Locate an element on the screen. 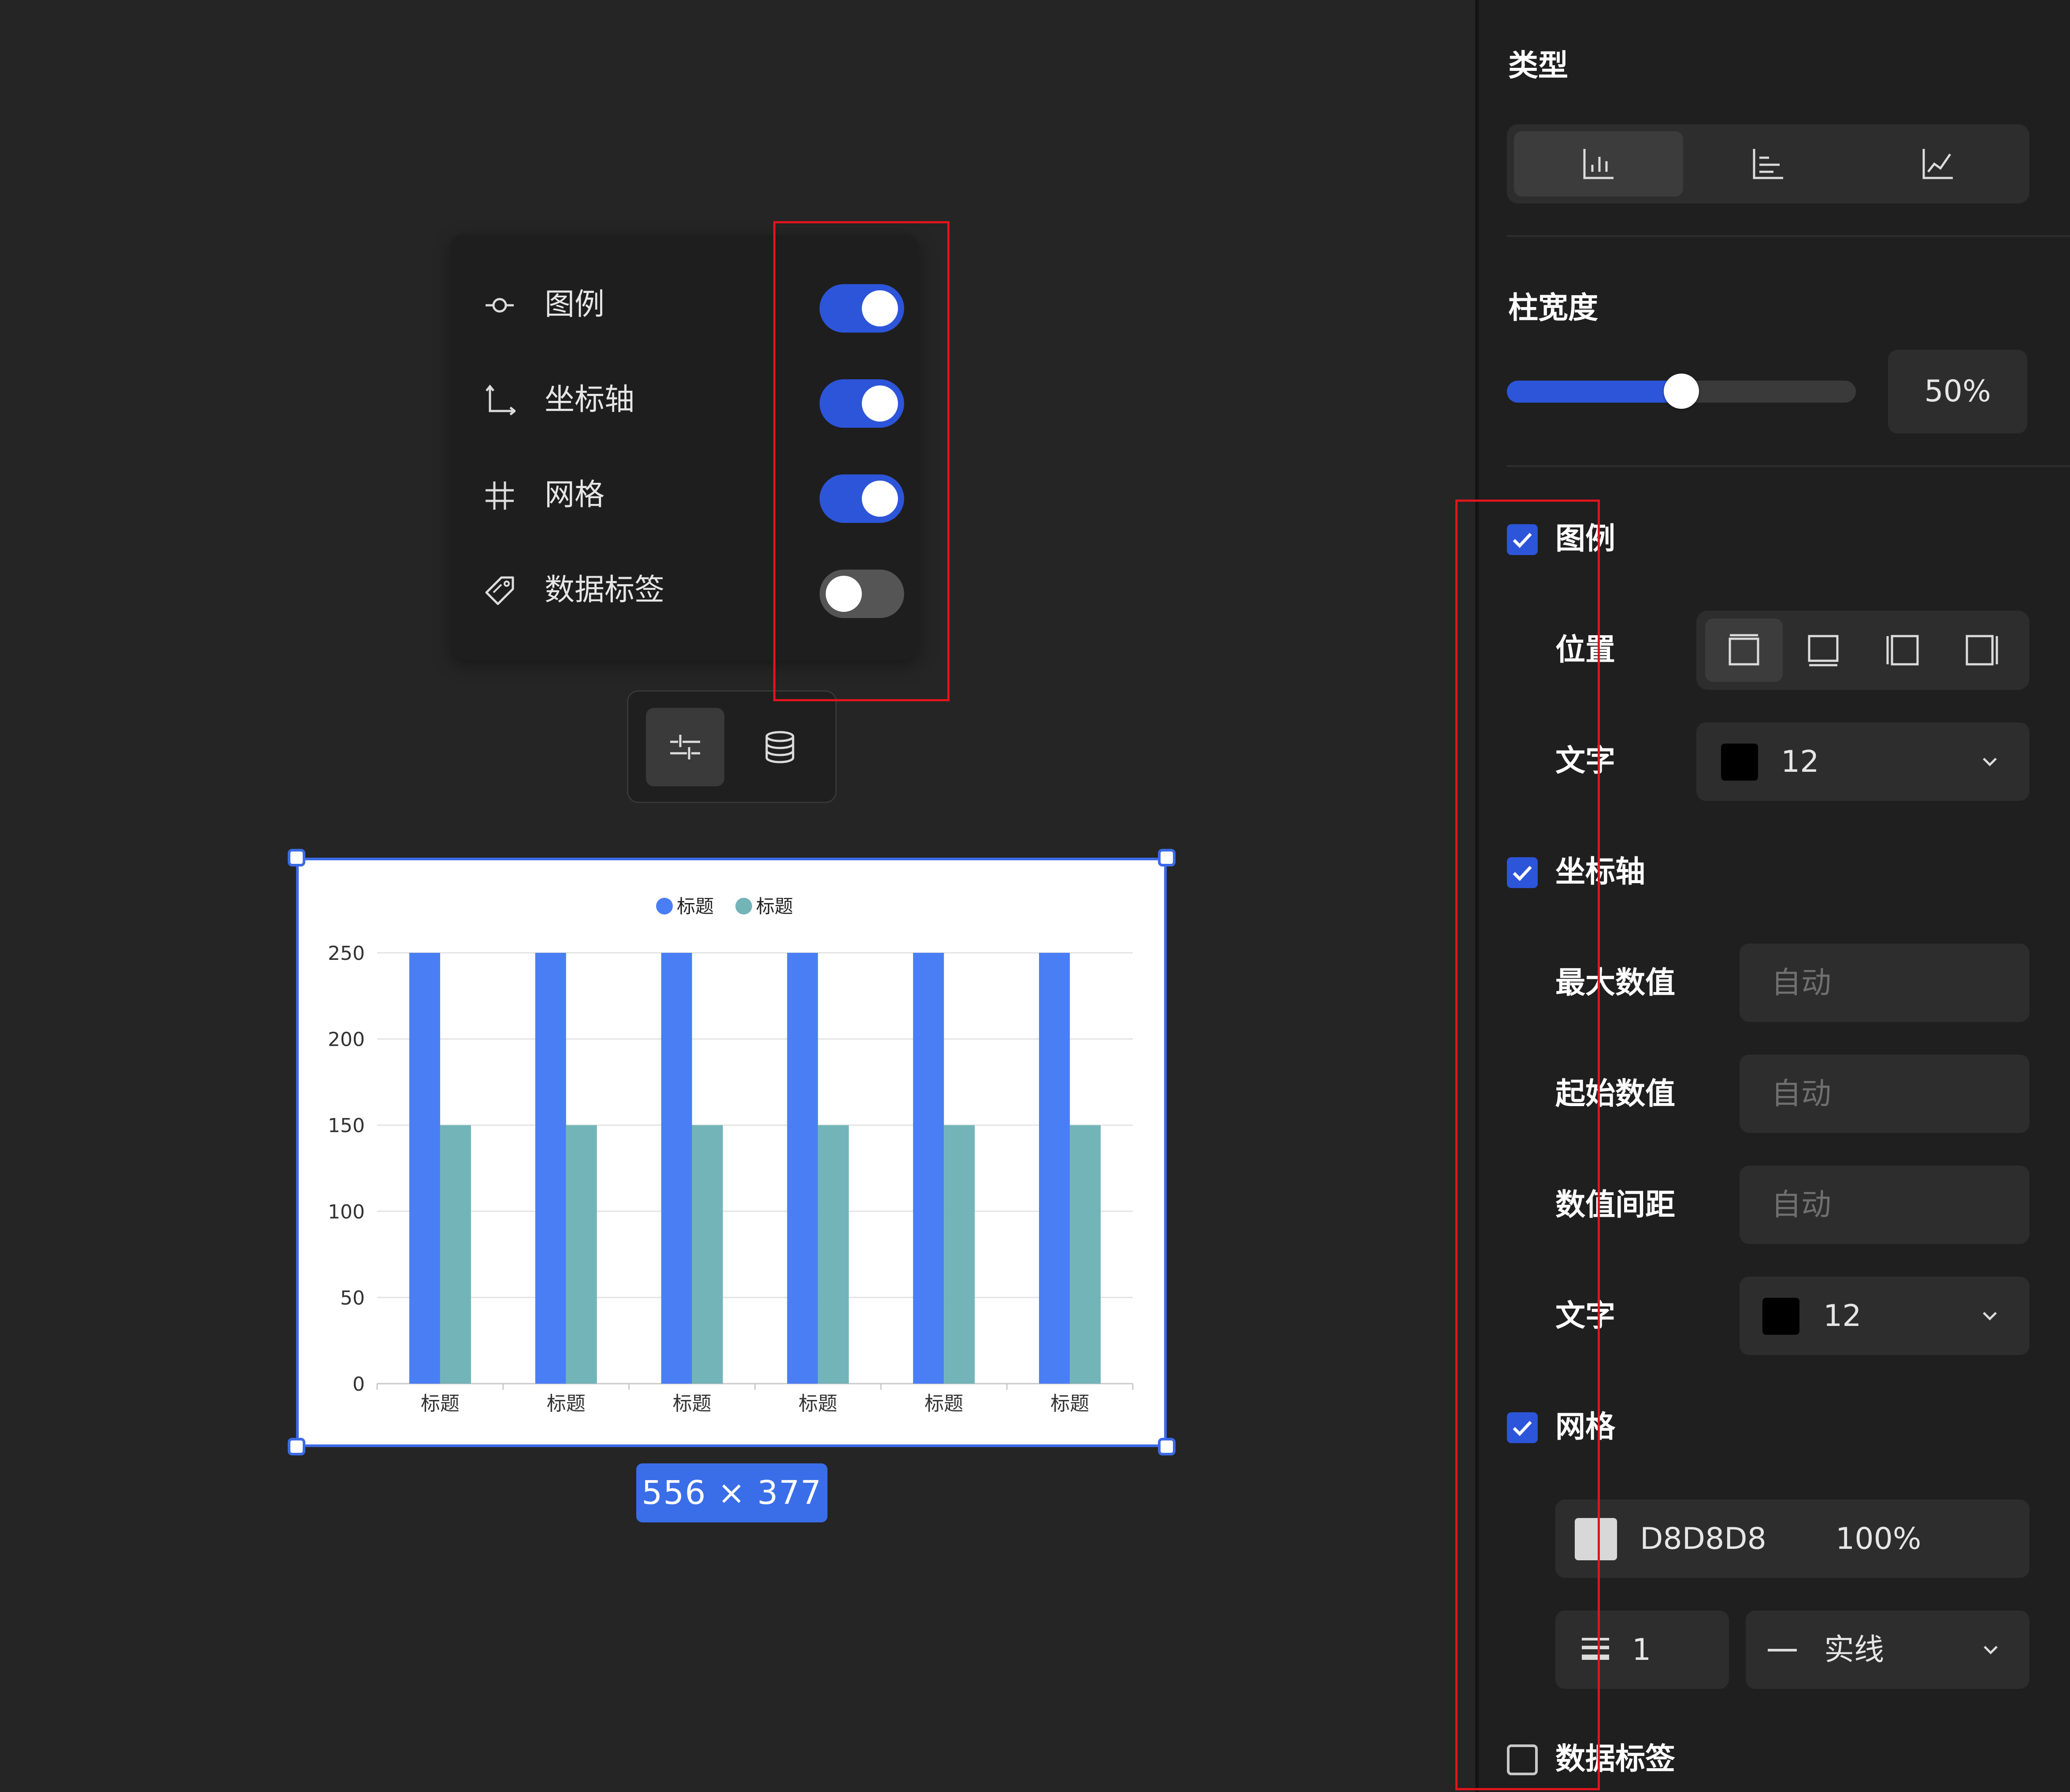 The height and width of the screenshot is (1792, 2070). legend-label-1: 标题 is located at coordinates (695, 906).